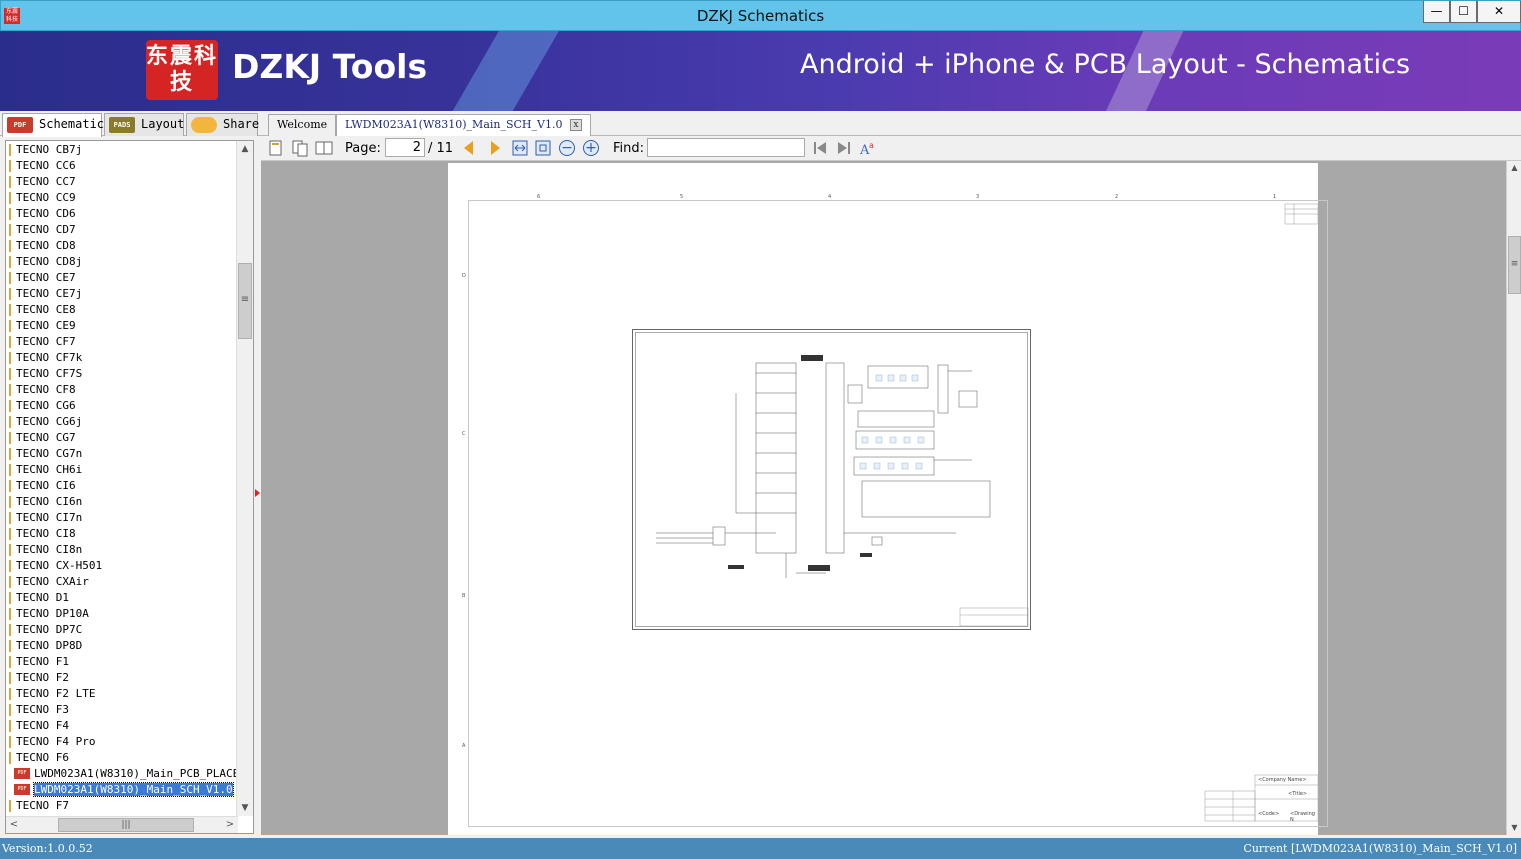 This screenshot has height=859, width=1521. I want to click on doc-tab-welcome: Welcome, so click(302, 125).